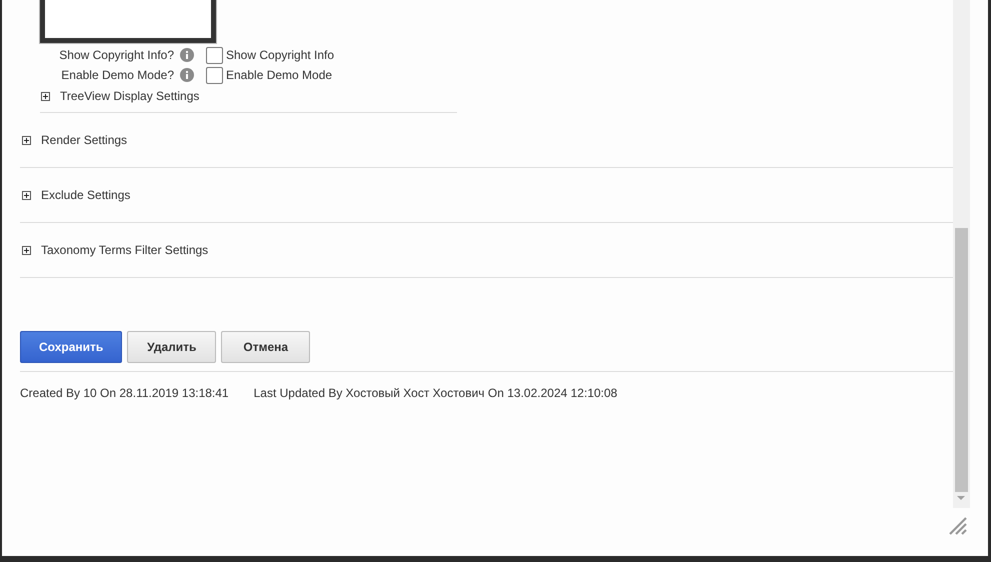 The image size is (991, 562). I want to click on option-label: Show Copyright Info?, so click(116, 55).